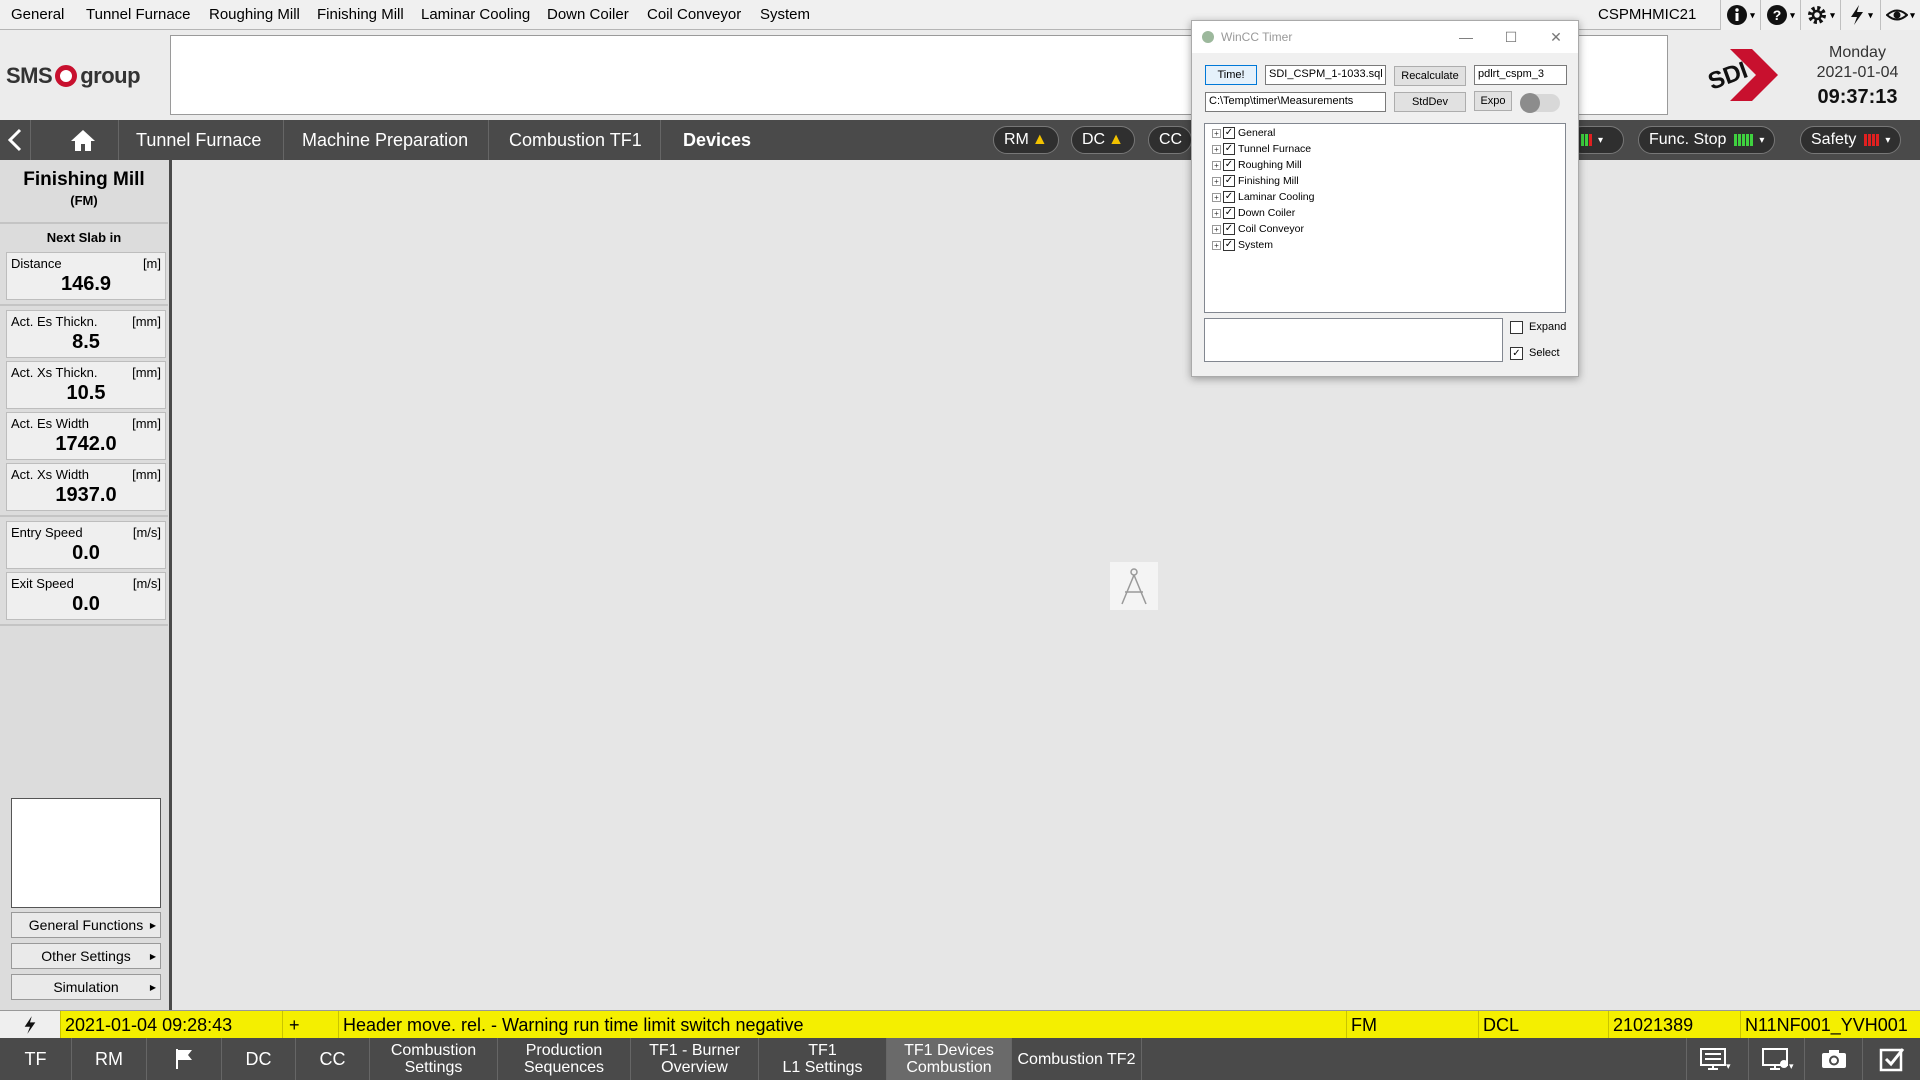  What do you see at coordinates (1857, 52) in the screenshot?
I see `clock-day: Monday` at bounding box center [1857, 52].